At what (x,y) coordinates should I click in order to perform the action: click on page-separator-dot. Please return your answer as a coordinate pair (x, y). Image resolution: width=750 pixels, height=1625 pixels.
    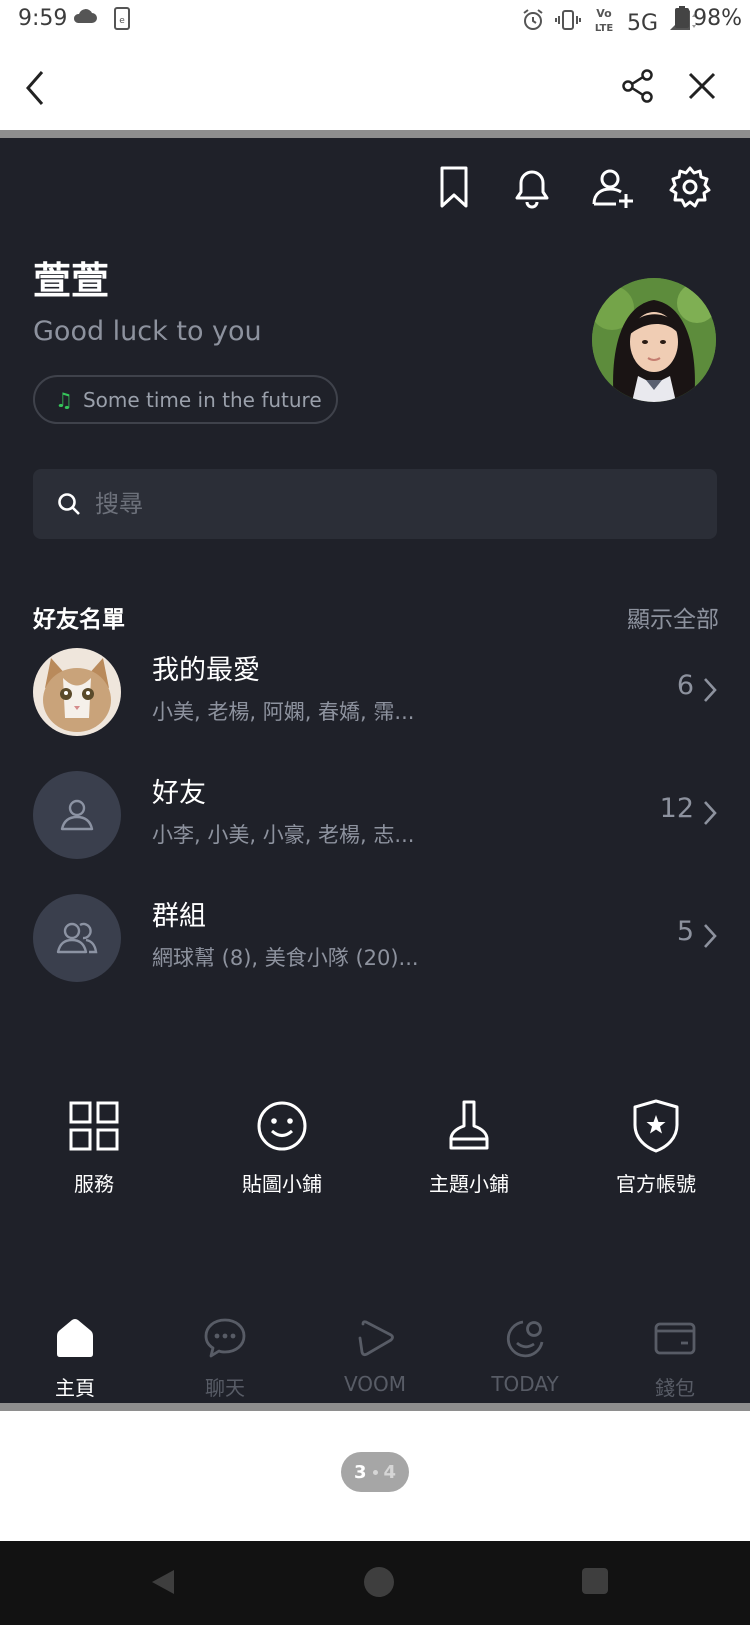
    Looking at the image, I should click on (375, 1472).